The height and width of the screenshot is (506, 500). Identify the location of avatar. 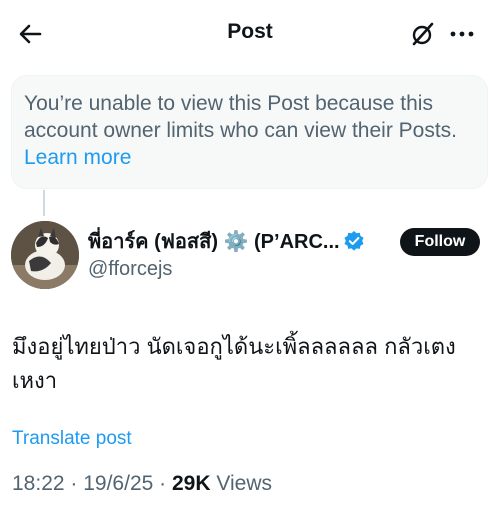
(45, 255).